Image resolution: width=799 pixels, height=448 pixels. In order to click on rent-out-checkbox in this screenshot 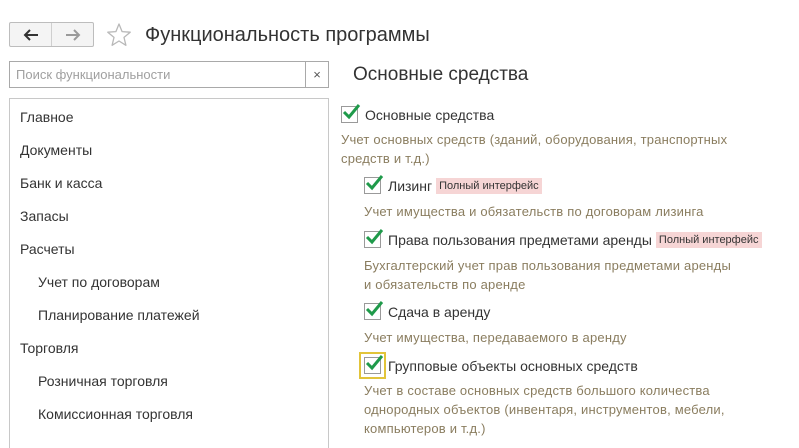, I will do `click(374, 310)`.